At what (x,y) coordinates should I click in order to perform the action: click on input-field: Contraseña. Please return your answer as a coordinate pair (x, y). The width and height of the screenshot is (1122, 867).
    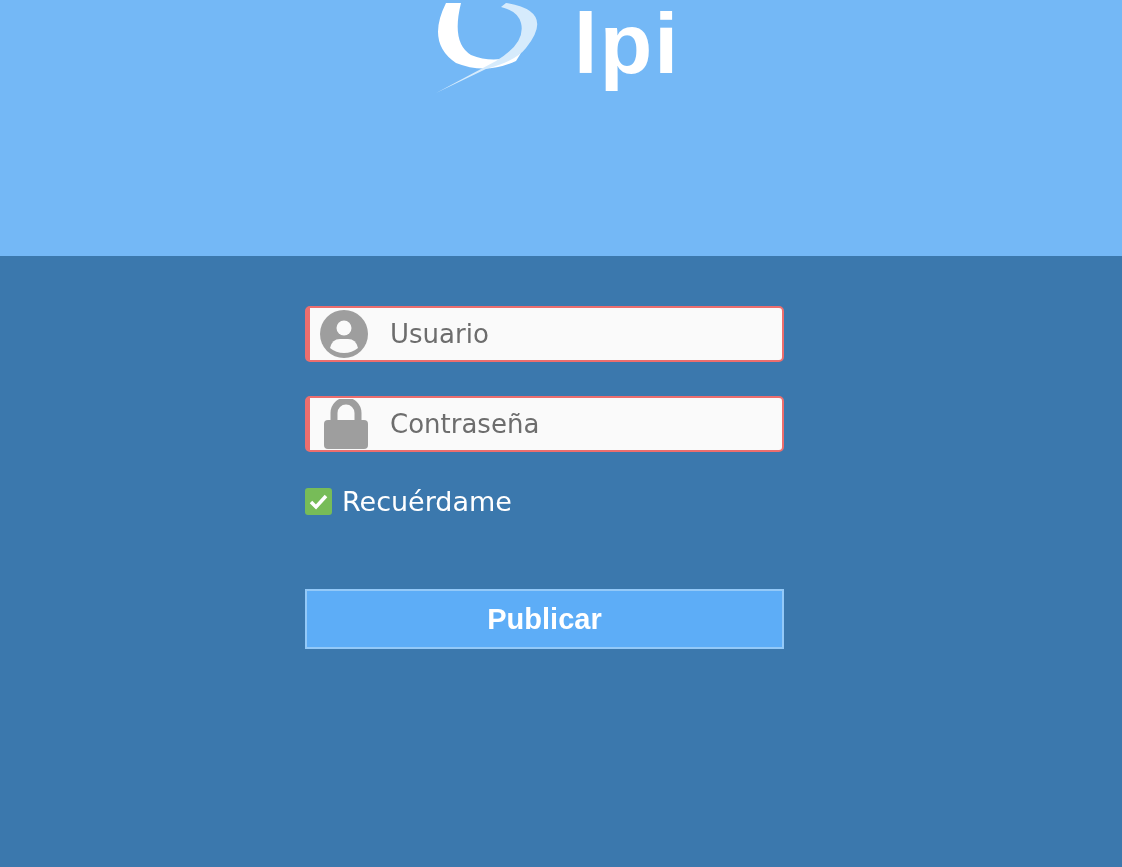
    Looking at the image, I should click on (585, 424).